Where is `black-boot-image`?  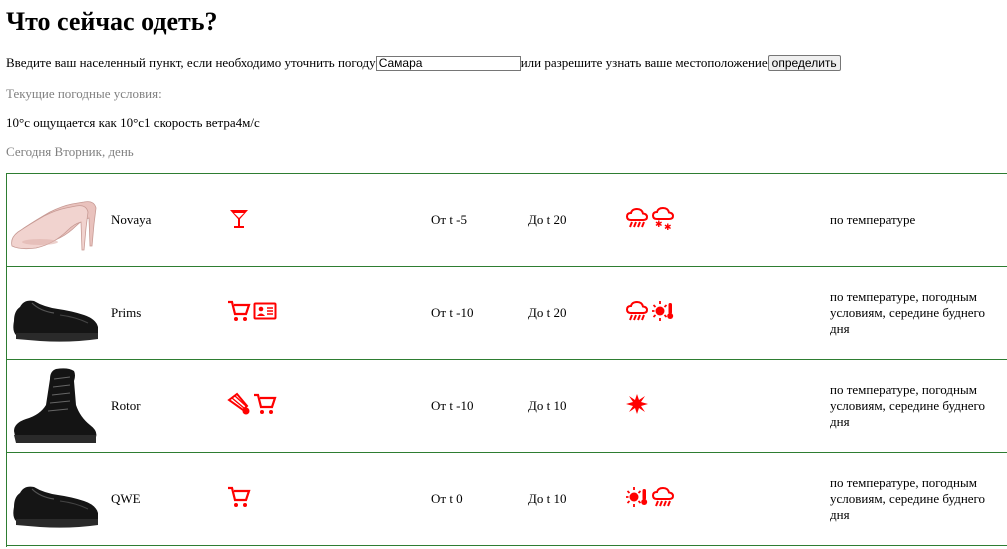
black-boot-image is located at coordinates (55, 405).